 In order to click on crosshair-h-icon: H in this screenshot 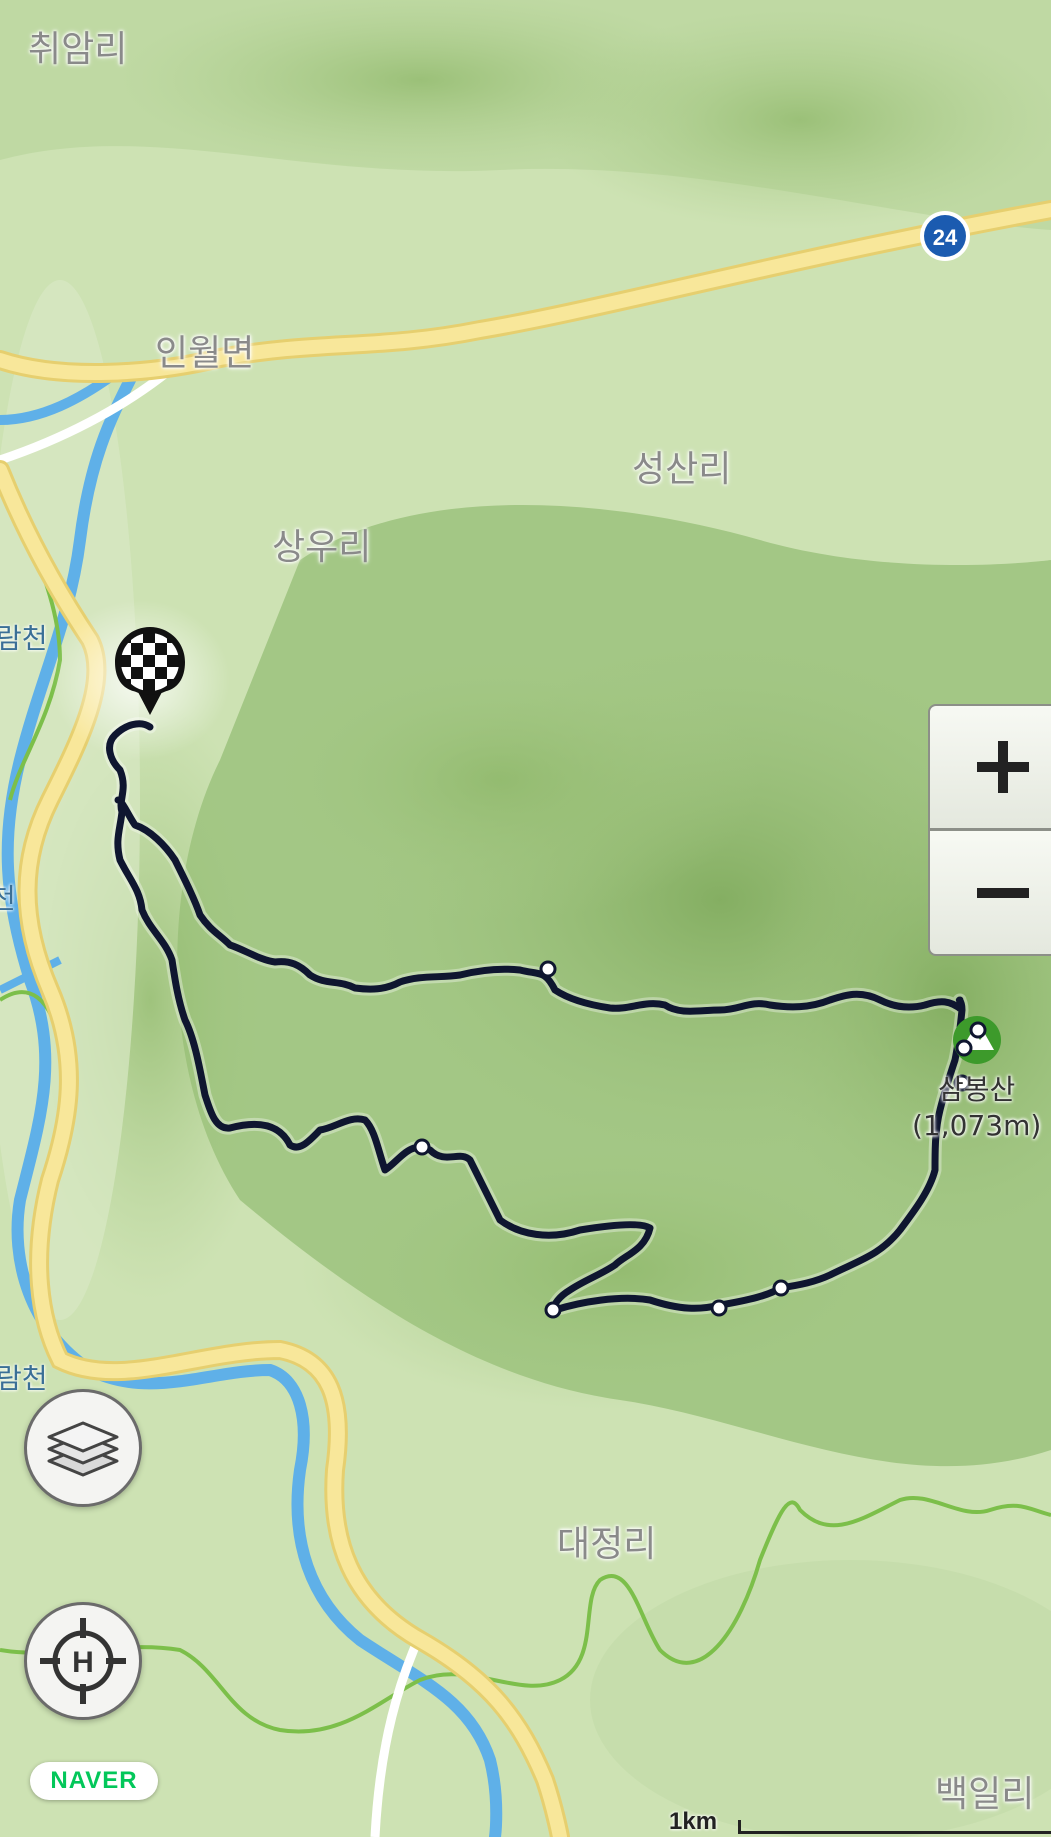, I will do `click(83, 1661)`.